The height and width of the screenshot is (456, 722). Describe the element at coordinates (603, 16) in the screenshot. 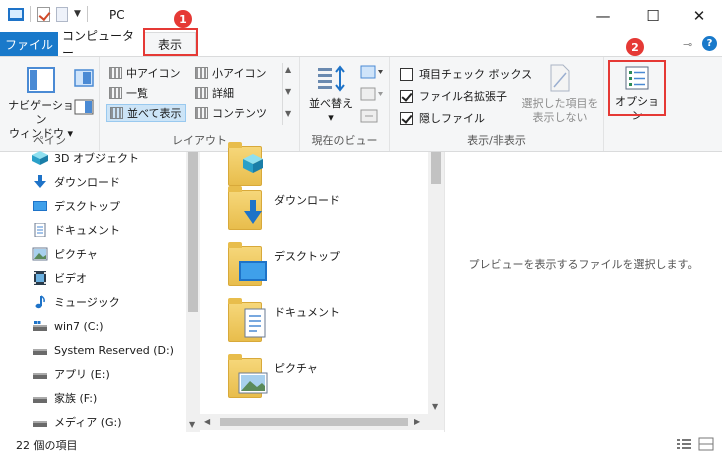

I see `minimize-button: —` at that location.